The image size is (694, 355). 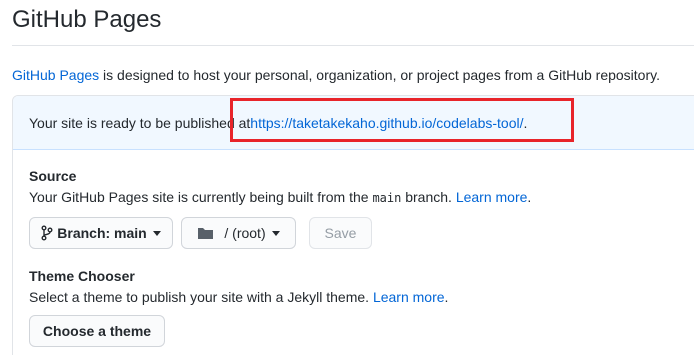 What do you see at coordinates (97, 331) in the screenshot?
I see `choose-theme-button: Choose a theme` at bounding box center [97, 331].